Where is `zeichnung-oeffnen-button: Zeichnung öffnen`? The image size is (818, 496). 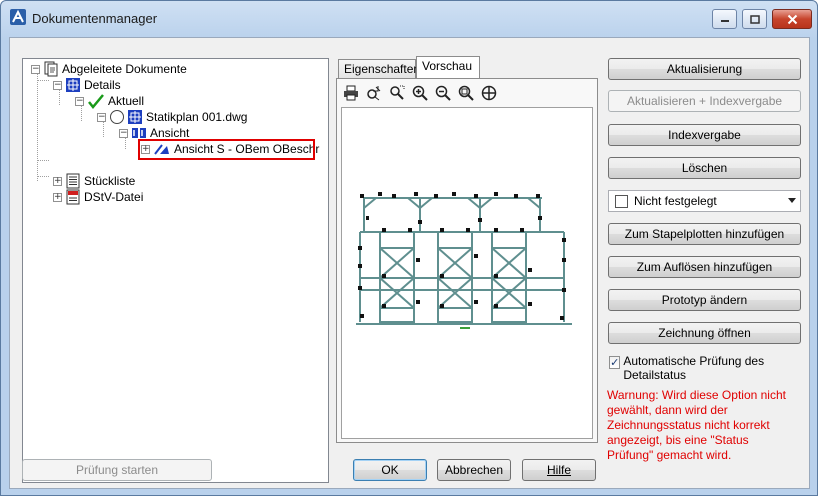
zeichnung-oeffnen-button: Zeichnung öffnen is located at coordinates (704, 333).